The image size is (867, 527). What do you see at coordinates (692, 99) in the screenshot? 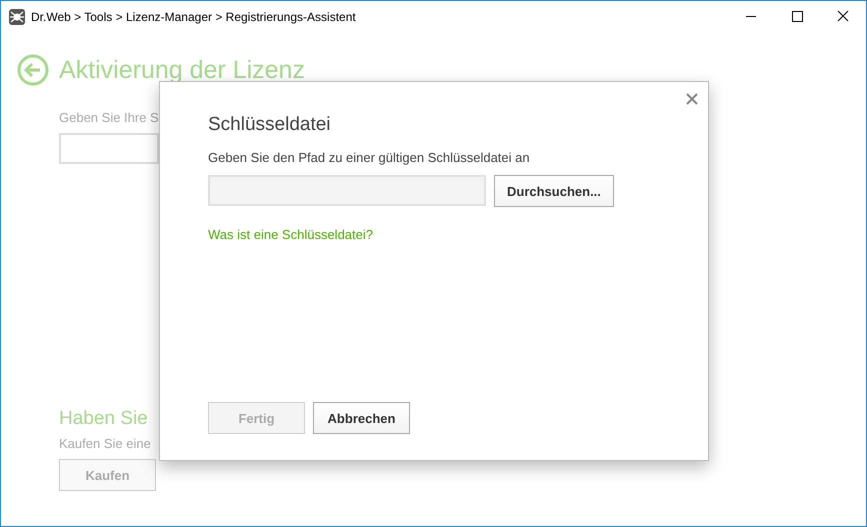
I see `close-icon` at bounding box center [692, 99].